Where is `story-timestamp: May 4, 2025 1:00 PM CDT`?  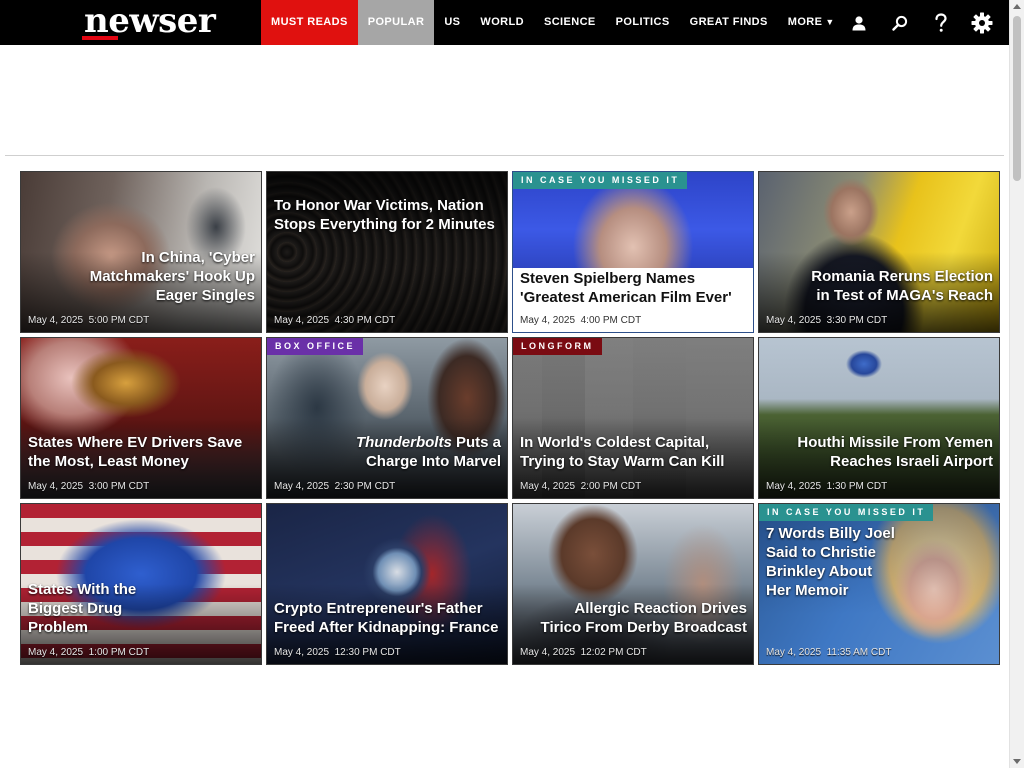
story-timestamp: May 4, 2025 1:00 PM CDT is located at coordinates (89, 652).